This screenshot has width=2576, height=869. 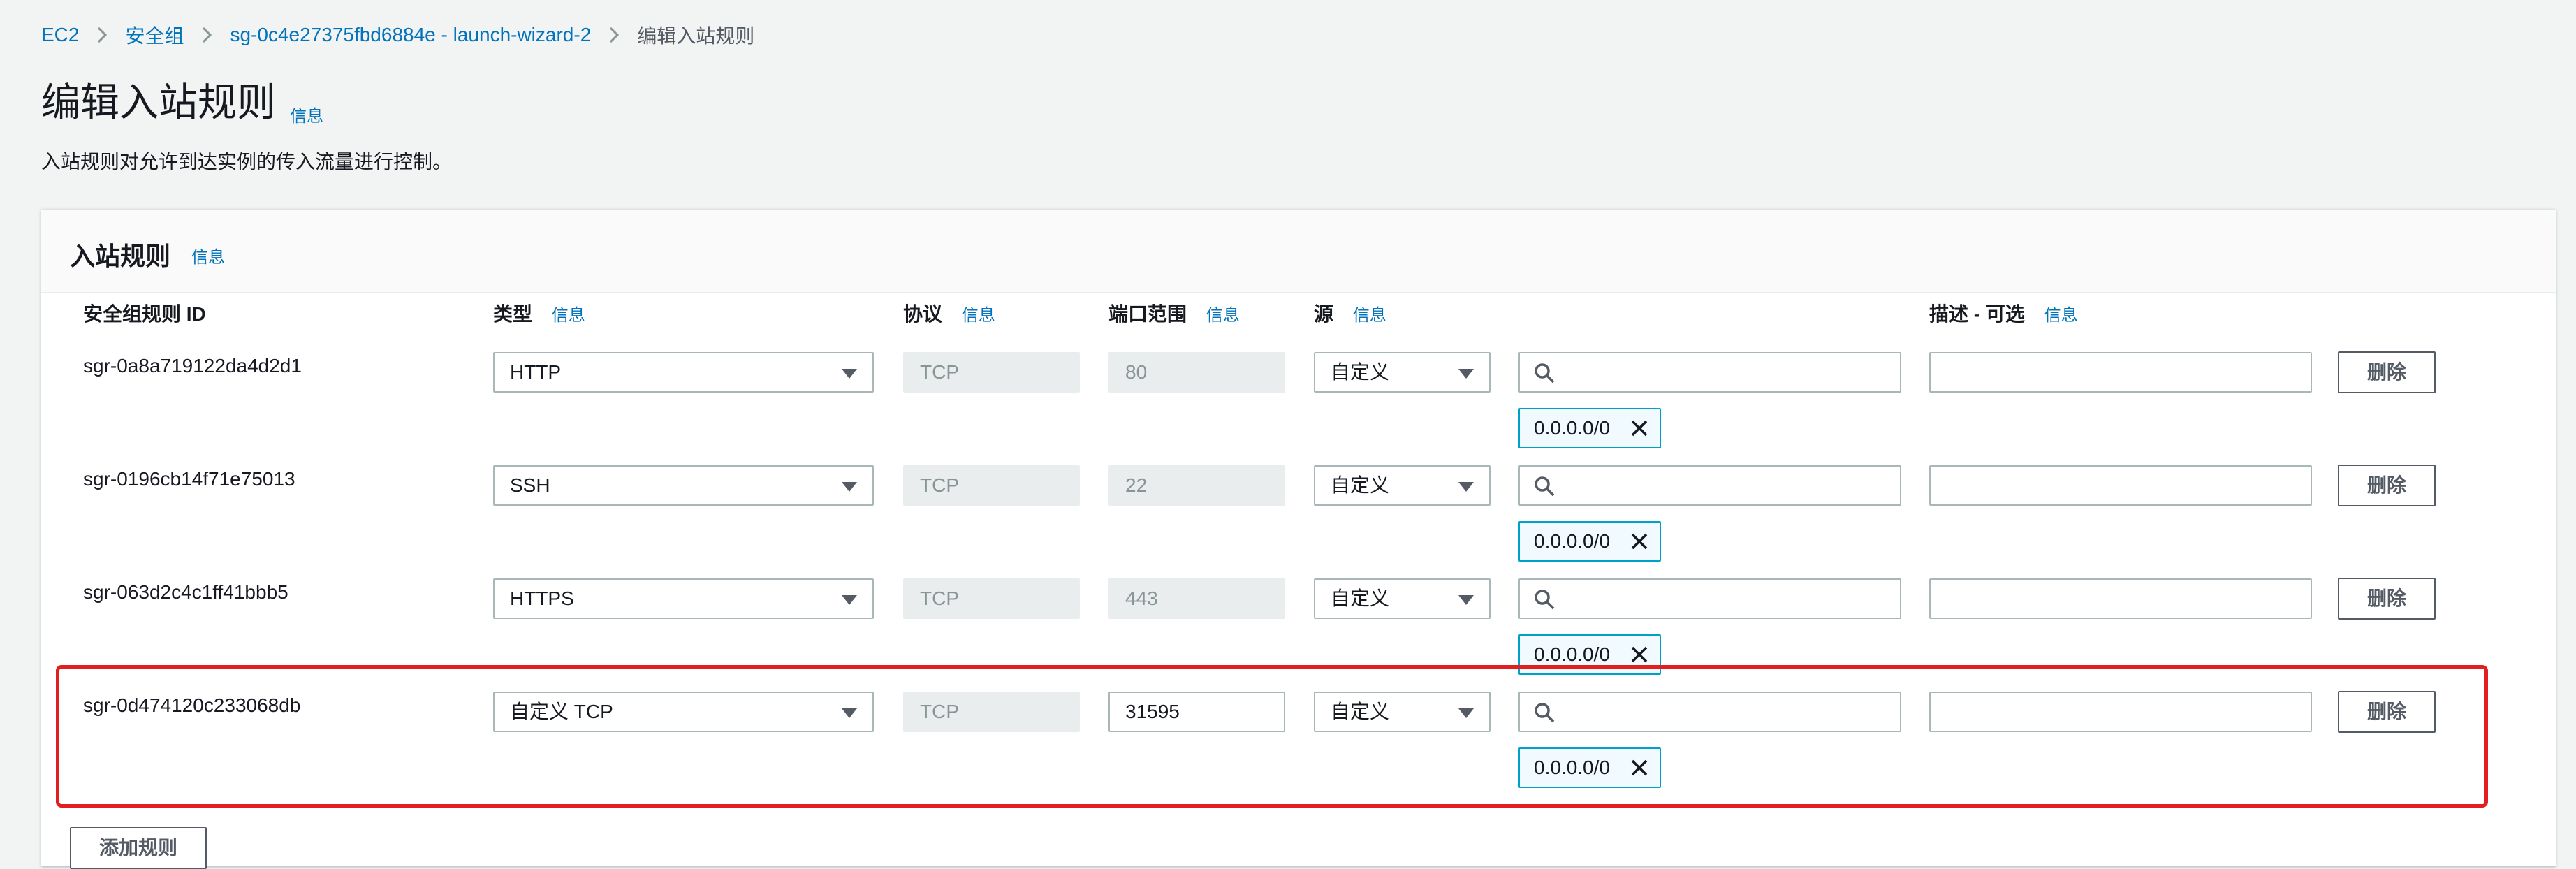 I want to click on column-port-range-label: 端口范围, so click(x=1147, y=314).